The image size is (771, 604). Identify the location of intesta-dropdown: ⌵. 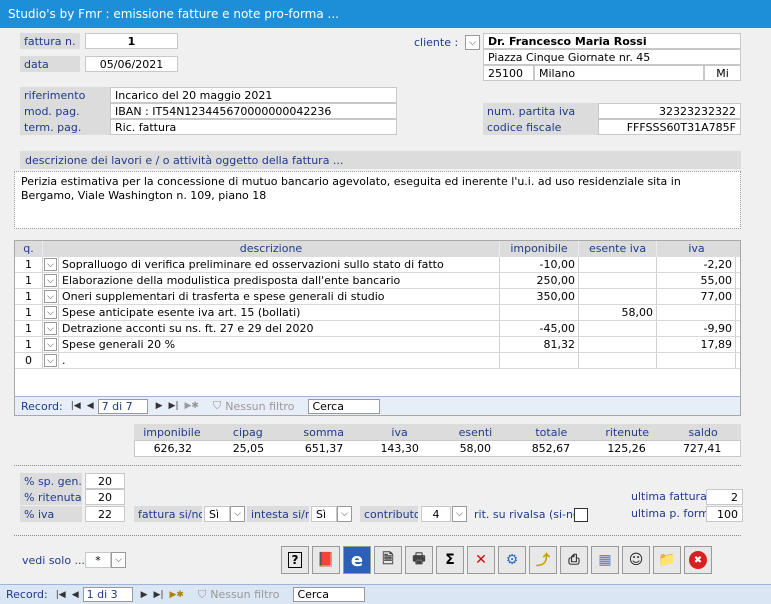
(344, 514).